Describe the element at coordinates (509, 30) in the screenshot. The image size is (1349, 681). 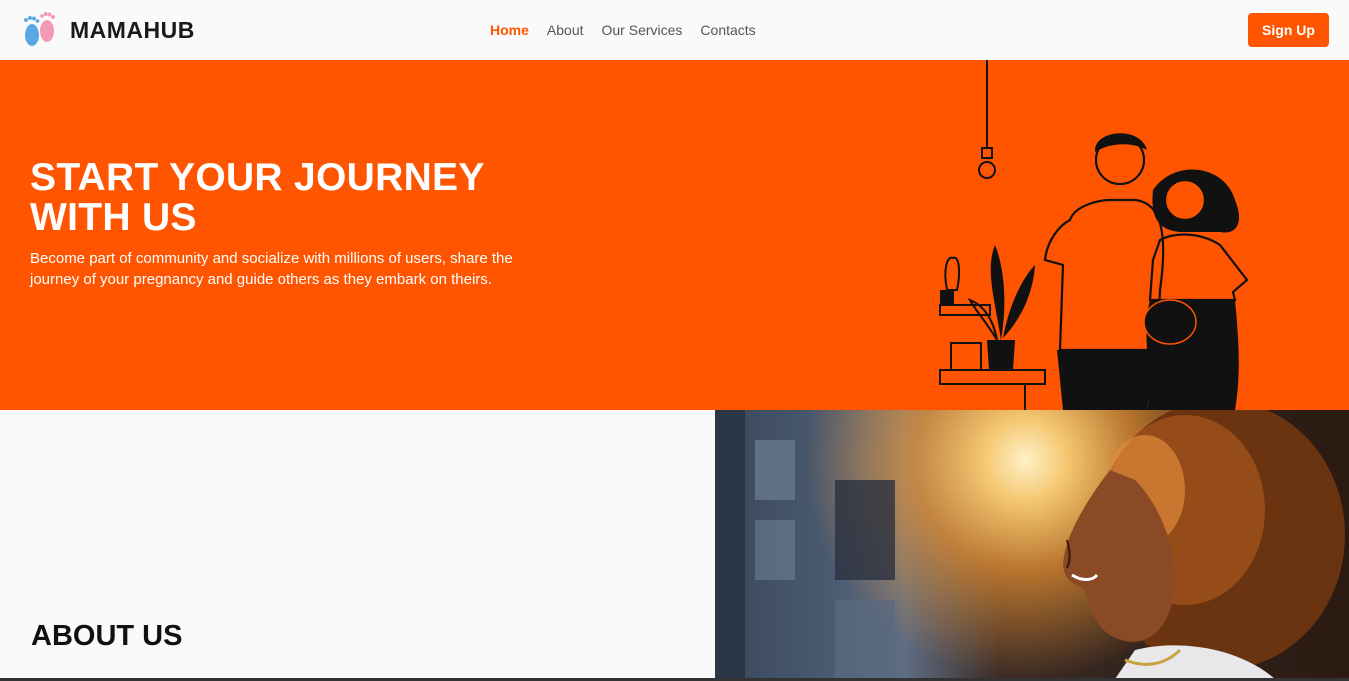
I see `nav-home: Home` at that location.